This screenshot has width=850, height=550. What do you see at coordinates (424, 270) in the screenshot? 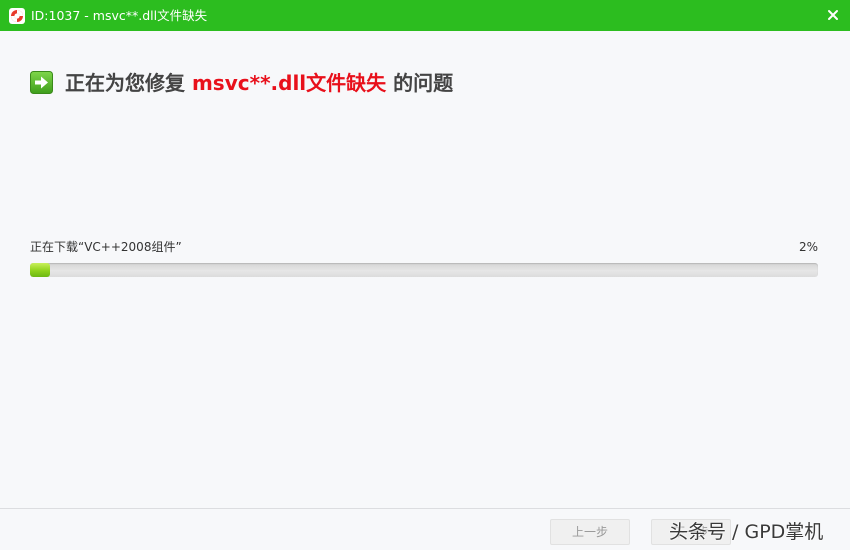
I see `progress-bar` at bounding box center [424, 270].